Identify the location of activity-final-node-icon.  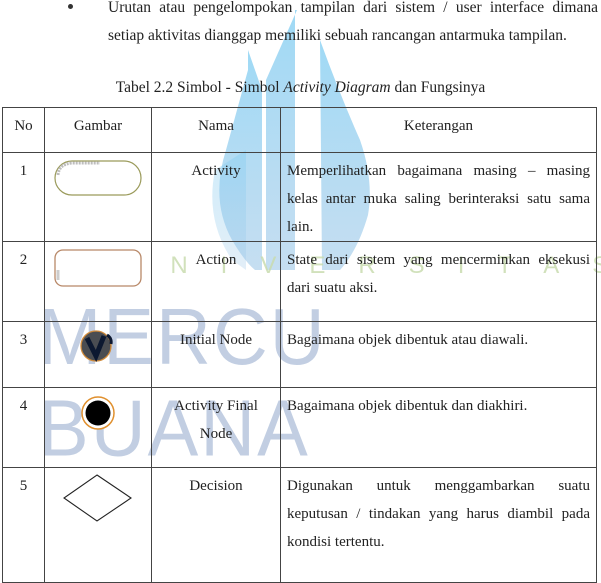
(98, 413).